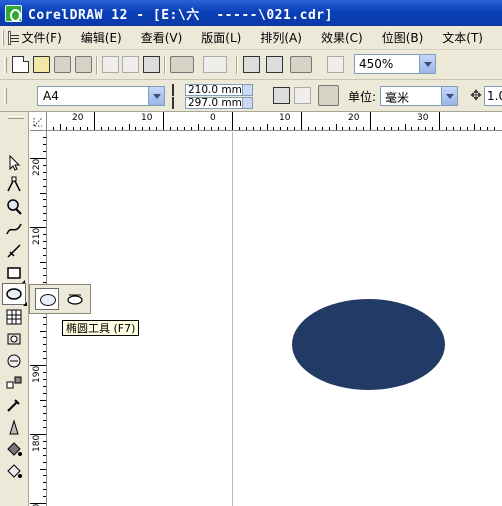 This screenshot has width=502, height=506. I want to click on copy-icon, so click(130, 64).